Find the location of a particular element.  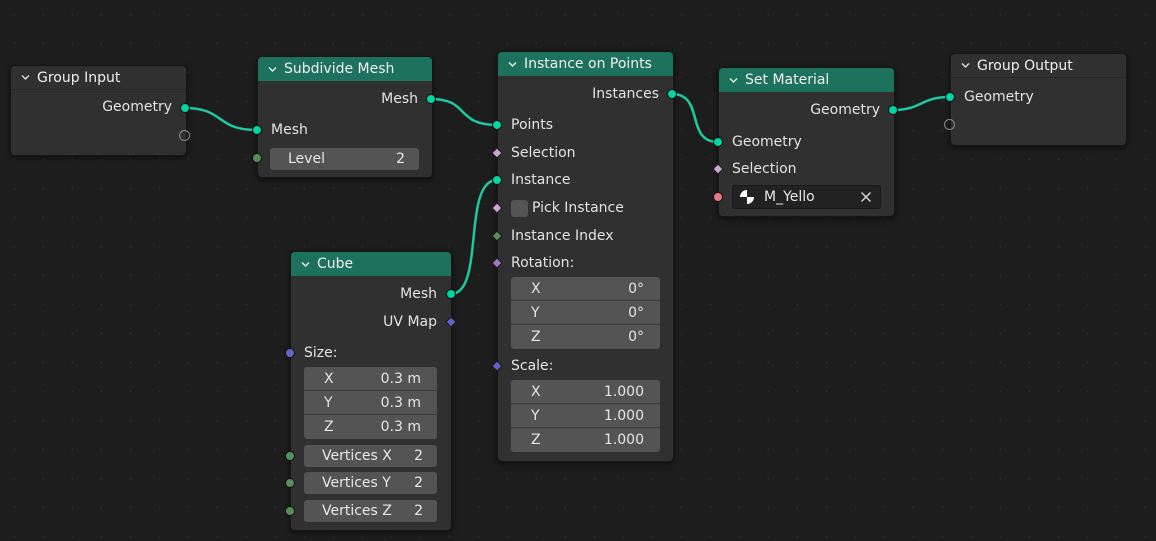

input-socket-points is located at coordinates (497, 125).